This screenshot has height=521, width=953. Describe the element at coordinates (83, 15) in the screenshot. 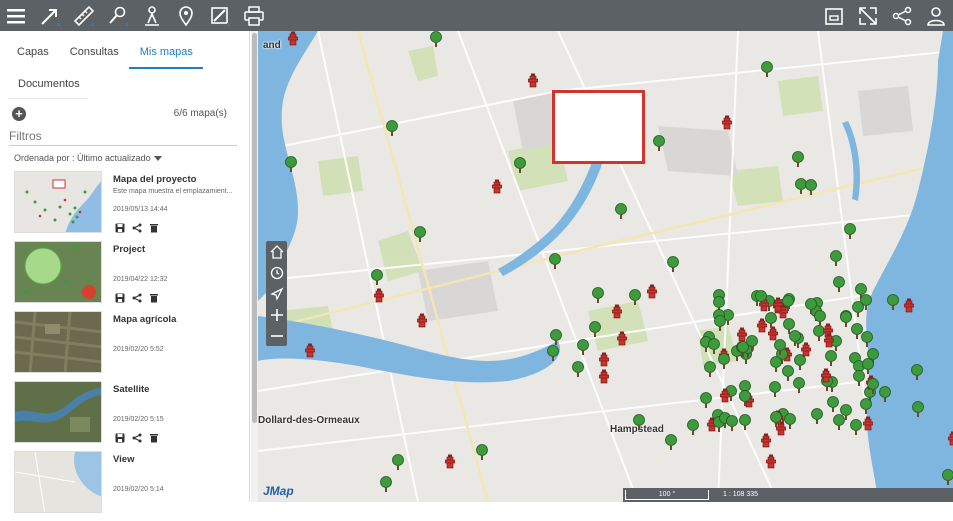

I see `ruler-icon` at that location.